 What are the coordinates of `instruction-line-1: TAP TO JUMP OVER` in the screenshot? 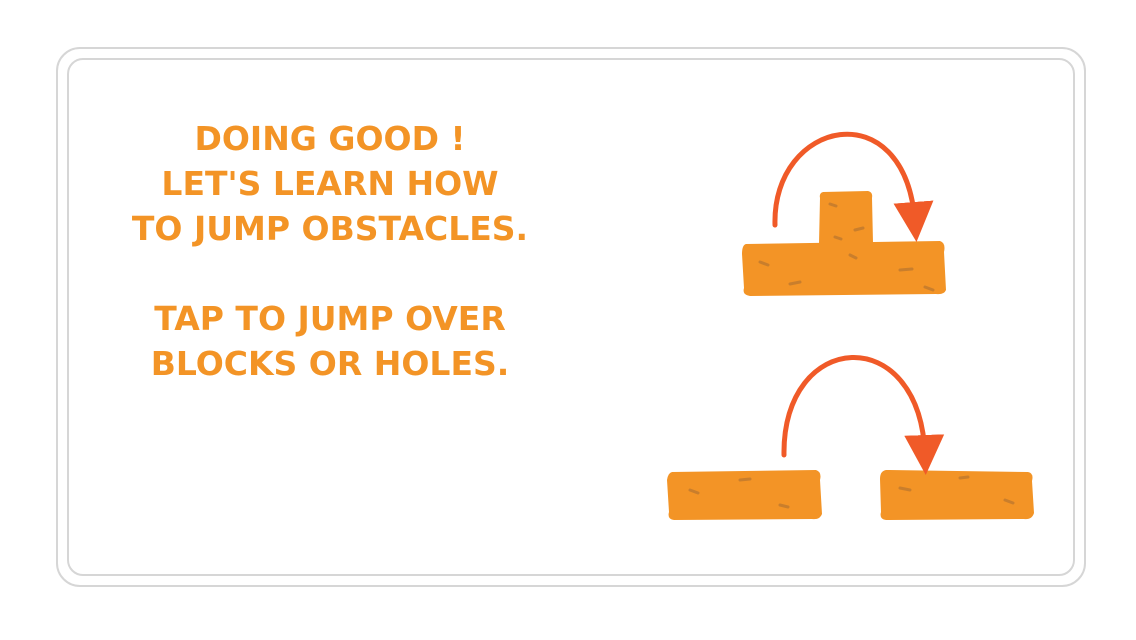 It's located at (330, 318).